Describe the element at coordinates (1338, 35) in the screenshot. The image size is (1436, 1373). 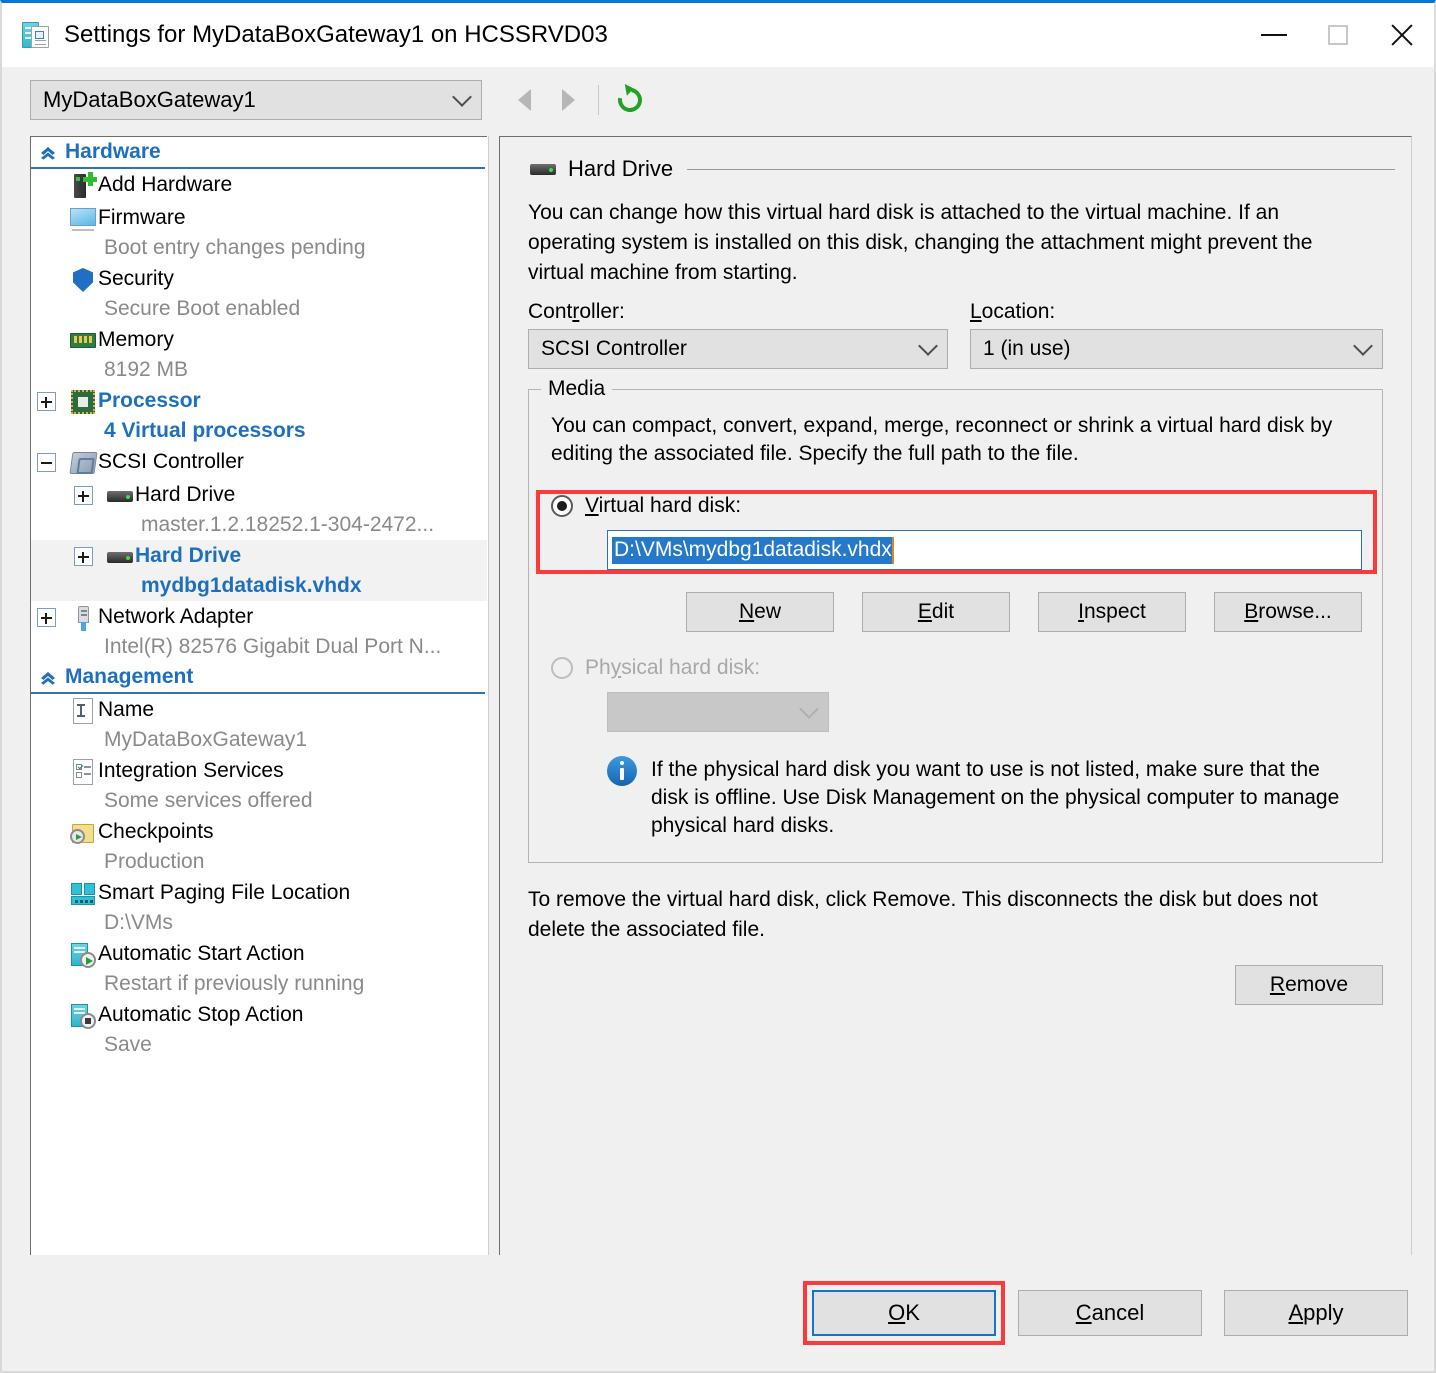
I see `maximize-button` at that location.